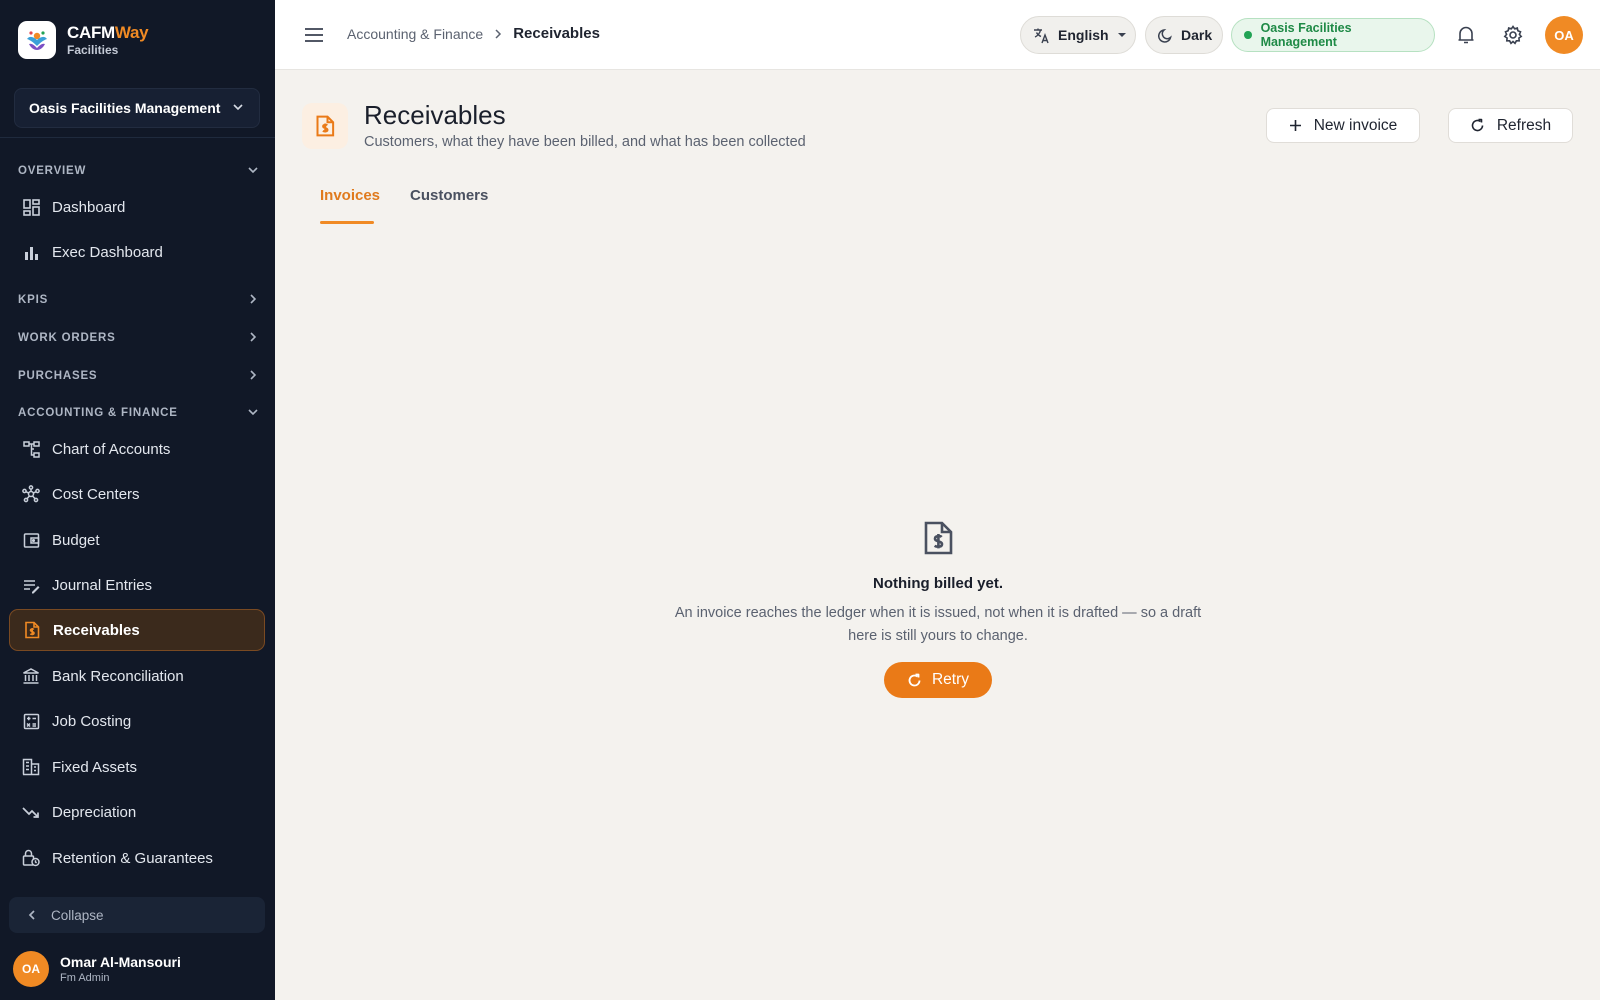 This screenshot has height=1000, width=1600. I want to click on dashboard-icon, so click(31, 207).